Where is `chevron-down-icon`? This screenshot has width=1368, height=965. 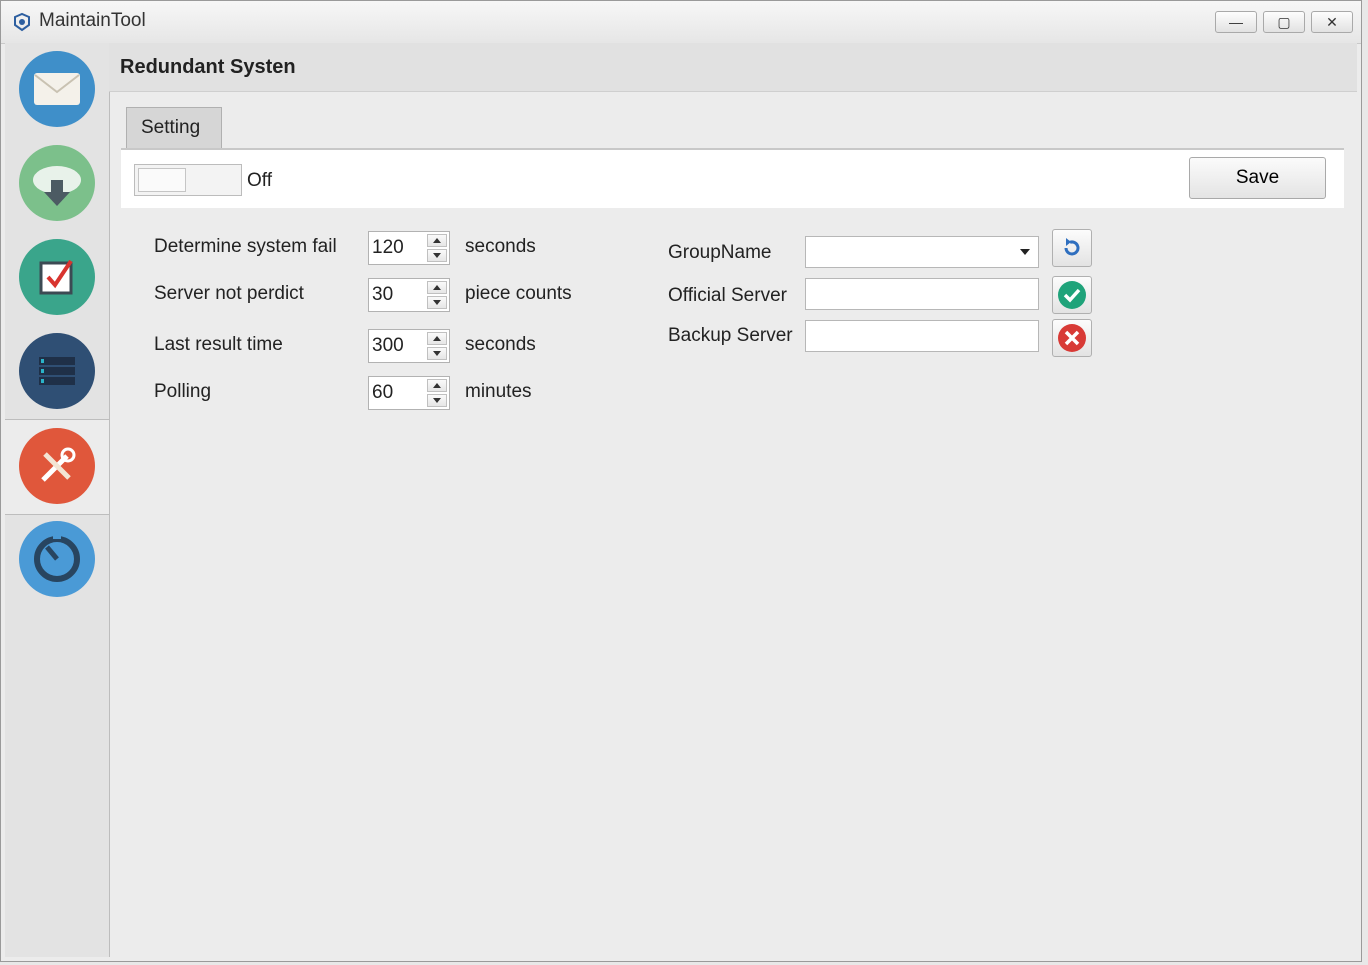
chevron-down-icon is located at coordinates (1025, 252).